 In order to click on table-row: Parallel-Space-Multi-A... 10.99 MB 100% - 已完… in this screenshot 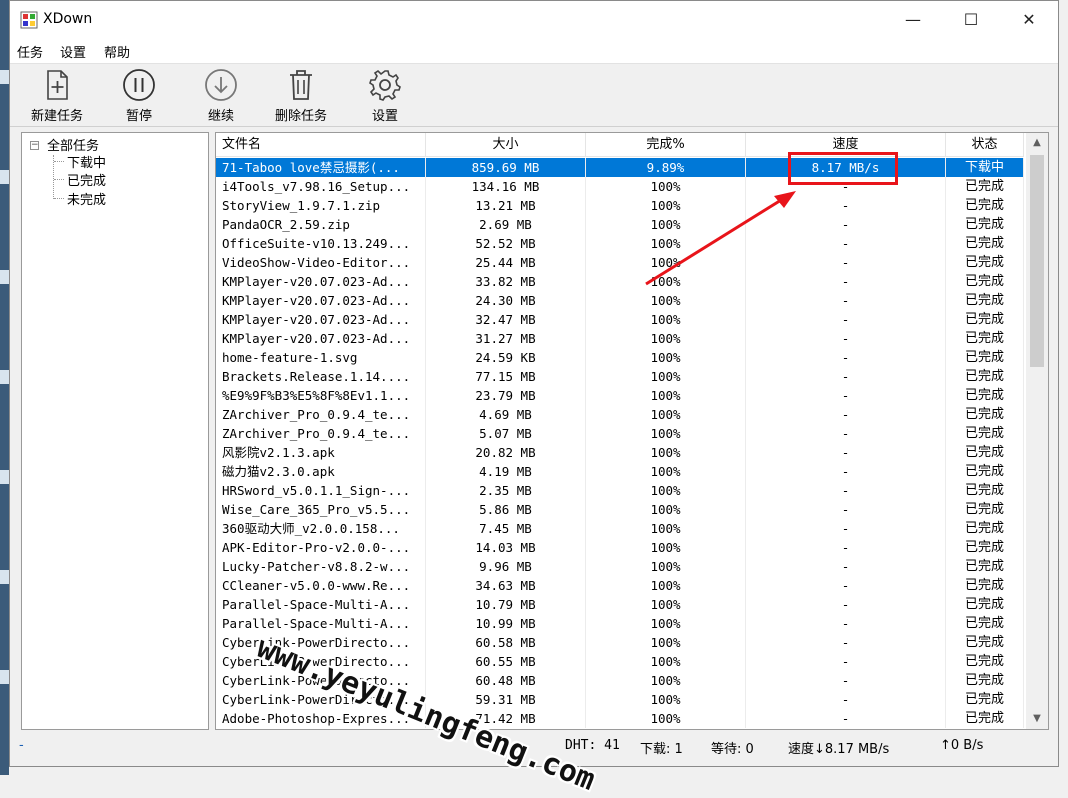, I will do `click(620, 623)`.